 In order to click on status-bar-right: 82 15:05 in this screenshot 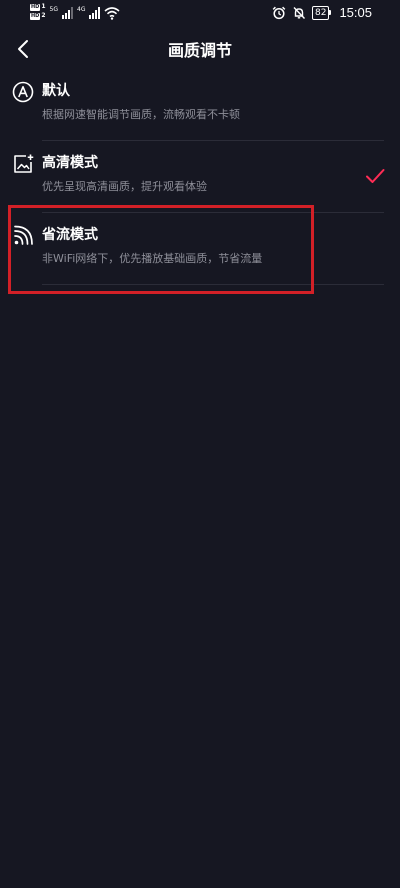, I will do `click(322, 12)`.